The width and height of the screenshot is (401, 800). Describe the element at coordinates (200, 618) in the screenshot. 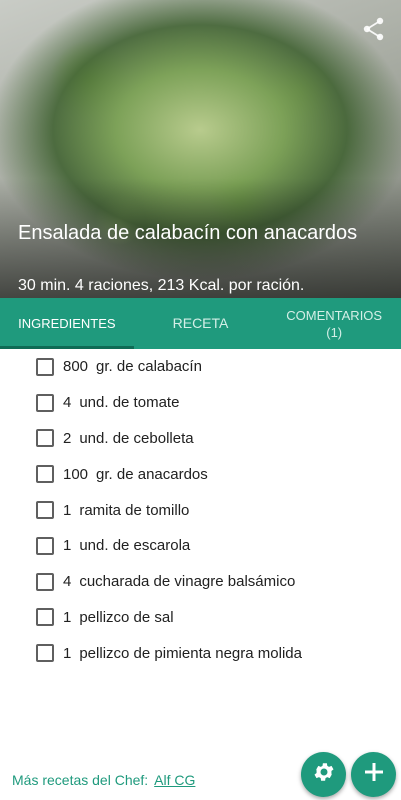

I see `ingredient-item: 1 pellizco de sal` at that location.